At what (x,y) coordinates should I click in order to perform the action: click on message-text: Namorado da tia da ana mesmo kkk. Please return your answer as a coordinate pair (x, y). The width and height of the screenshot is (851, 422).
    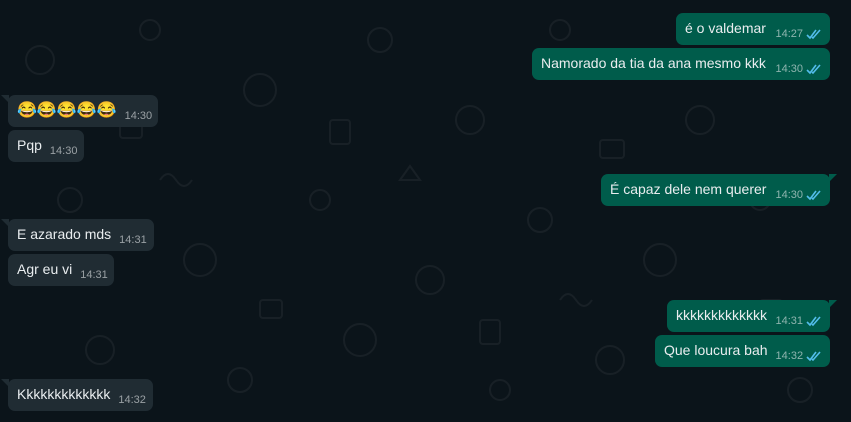
    Looking at the image, I should click on (653, 63).